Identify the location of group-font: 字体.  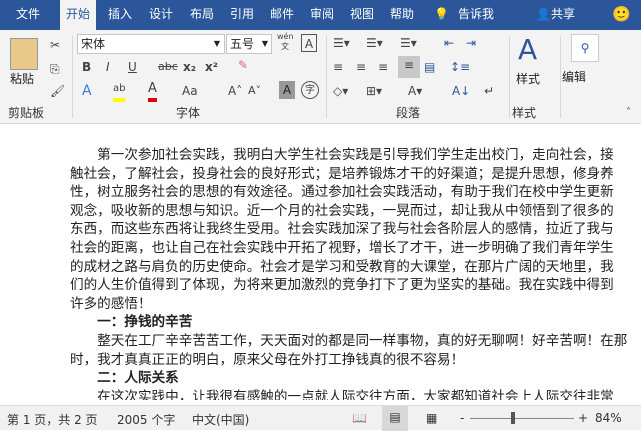
(188, 113).